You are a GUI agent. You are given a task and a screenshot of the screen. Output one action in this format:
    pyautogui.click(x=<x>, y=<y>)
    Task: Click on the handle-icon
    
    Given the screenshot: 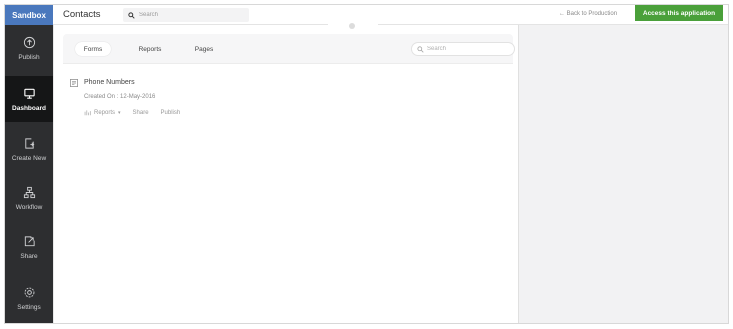 What is the action you would take?
    pyautogui.click(x=352, y=26)
    